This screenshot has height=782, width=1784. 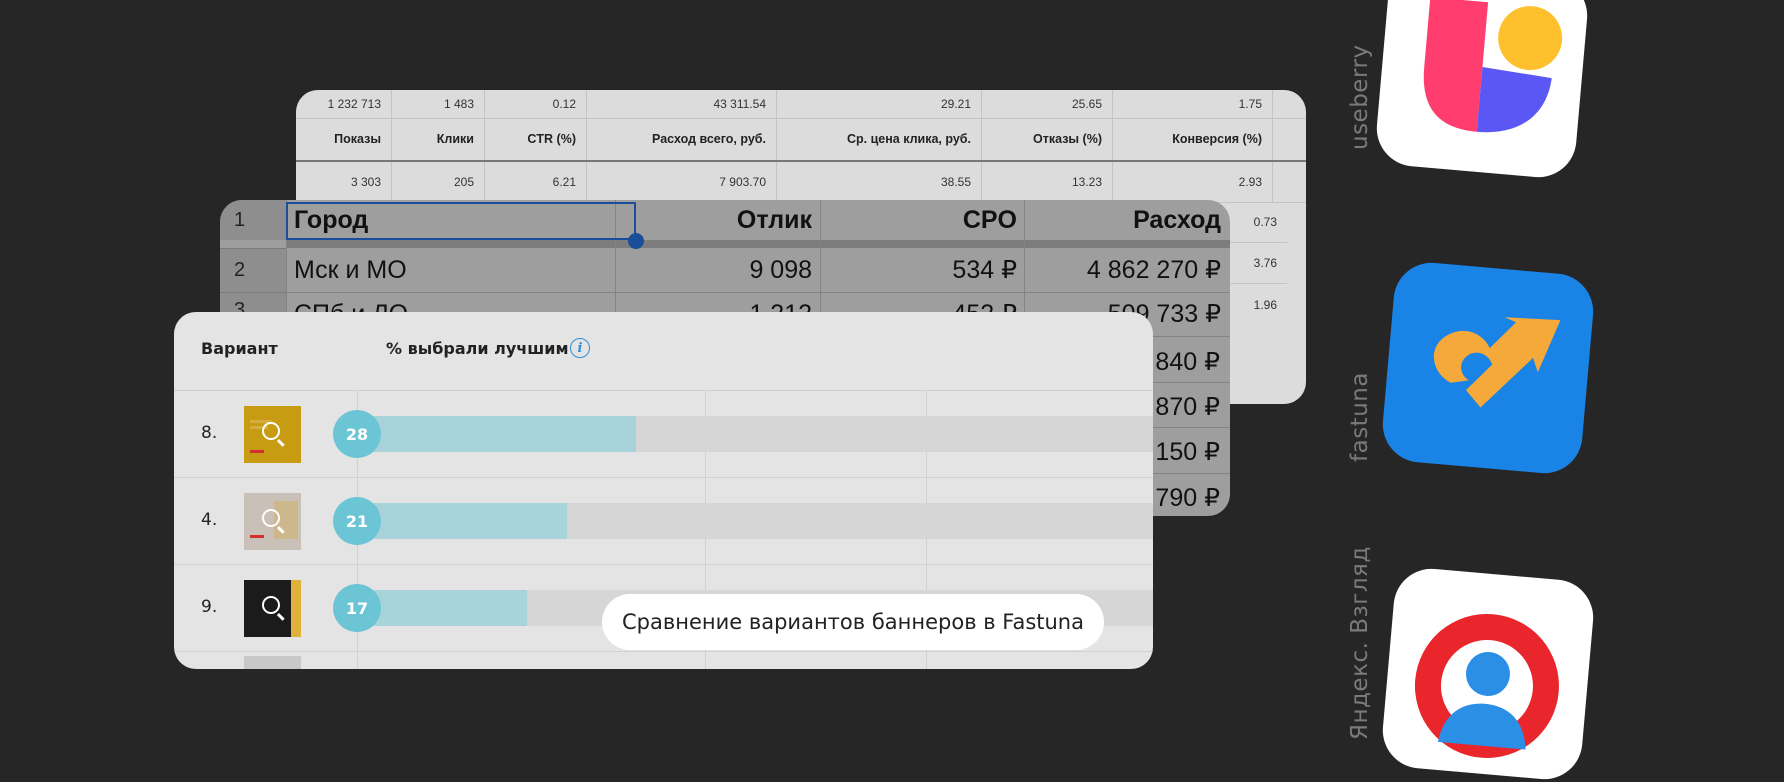 I want to click on cell-city: Мск и МО, so click(x=454, y=270).